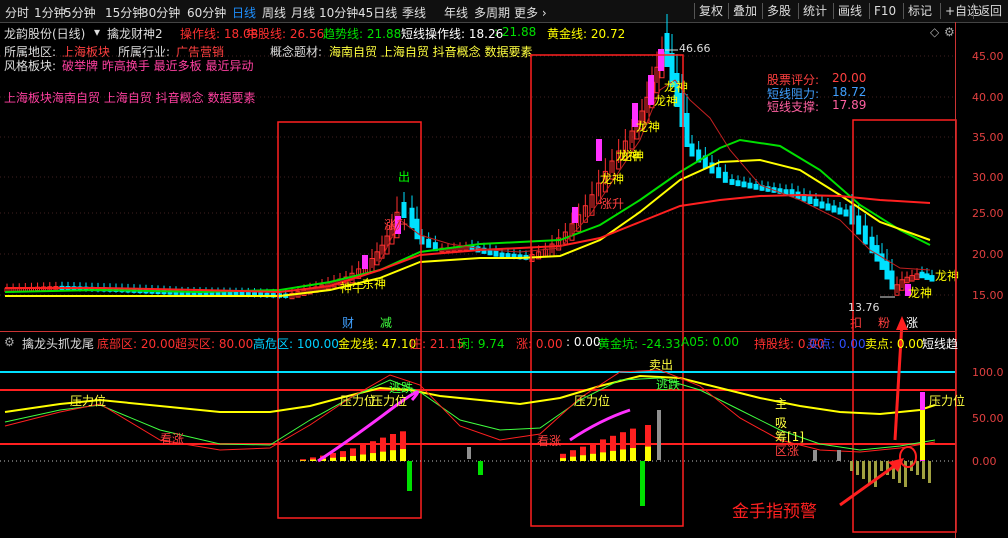 Image resolution: width=1008 pixels, height=538 pixels. What do you see at coordinates (296, 344) in the screenshot?
I see `sub-indicator-param: 高危区: 100.00` at bounding box center [296, 344].